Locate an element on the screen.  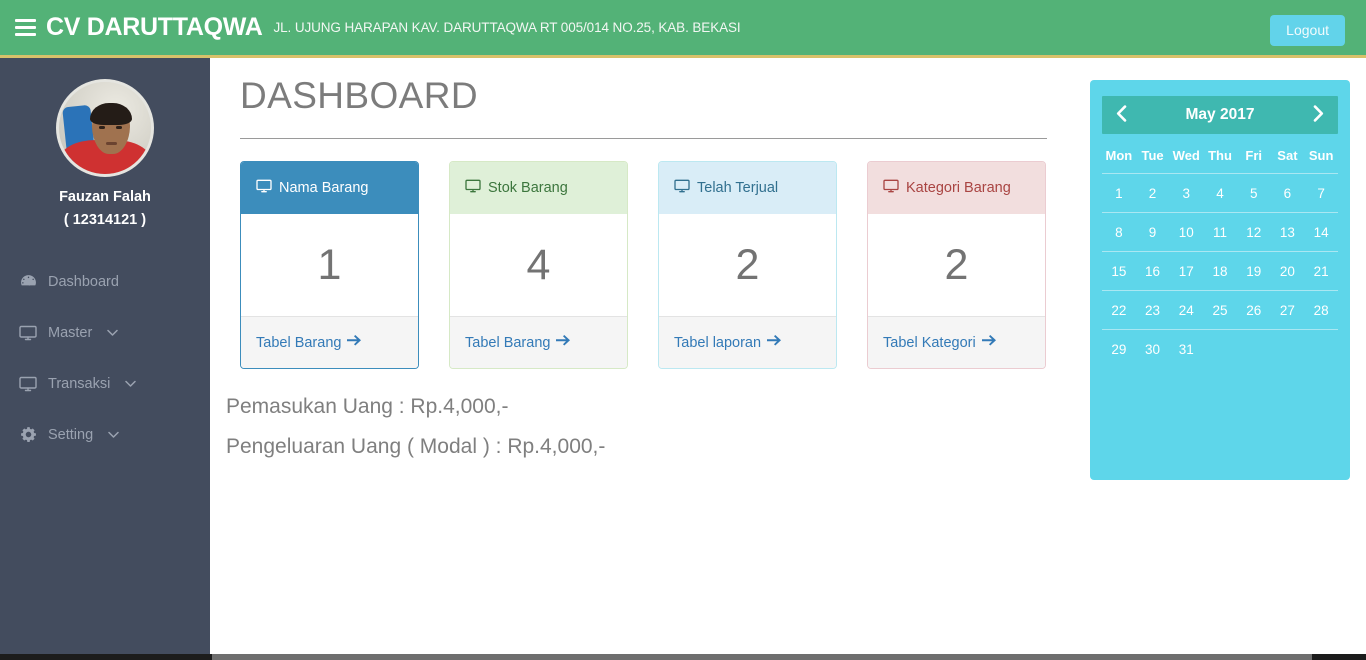
calendar-day: 22 is located at coordinates (1119, 310).